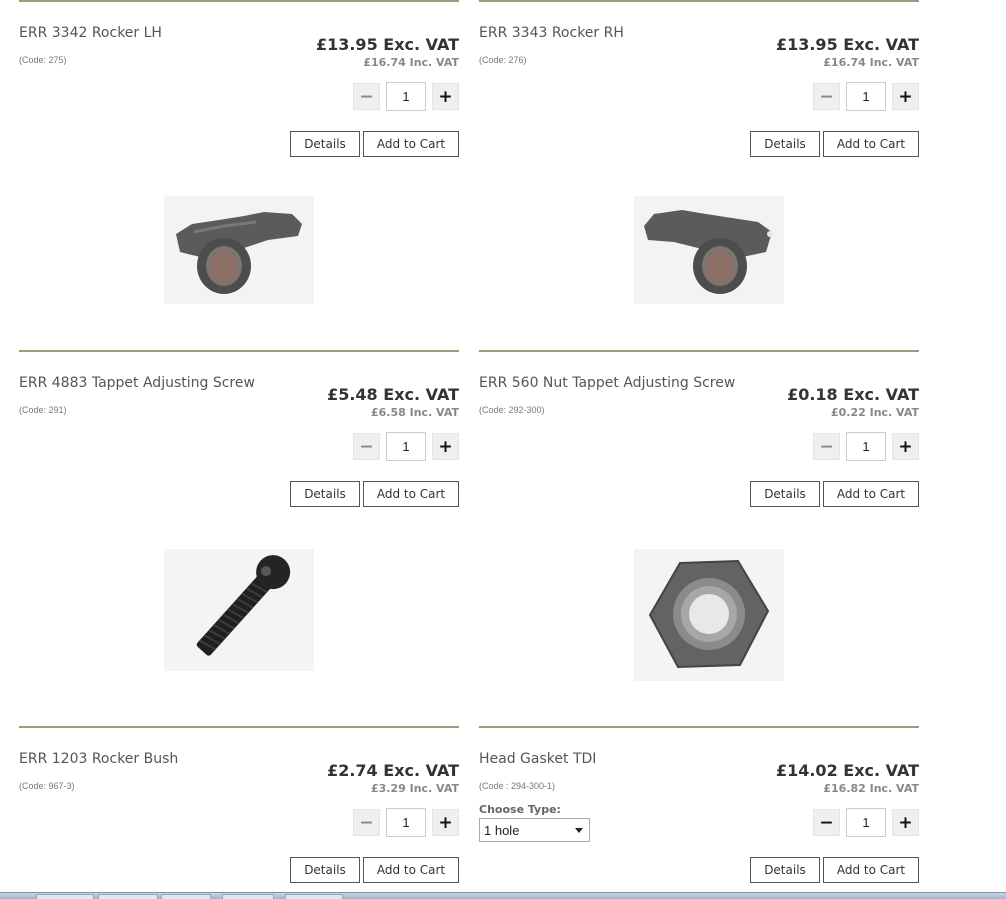 The image size is (1006, 899). Describe the element at coordinates (534, 830) in the screenshot. I see `choose-type-select: 1 hole` at that location.